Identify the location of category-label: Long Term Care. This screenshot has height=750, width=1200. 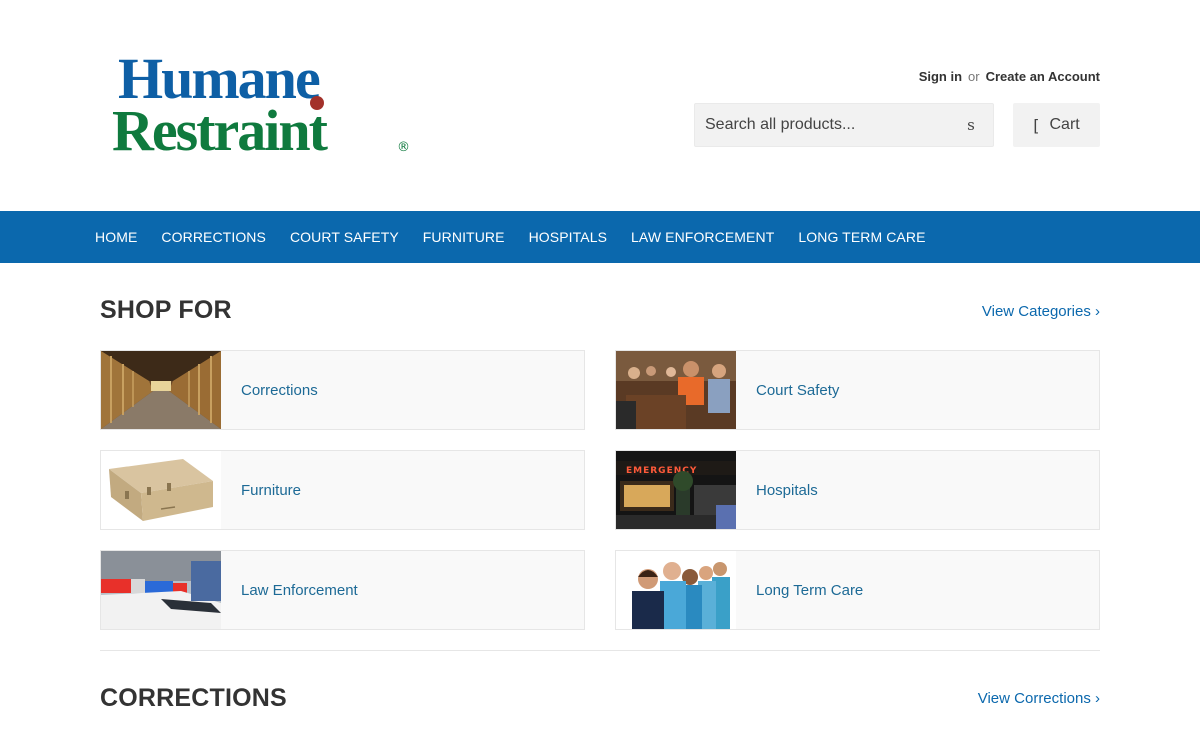
(810, 590).